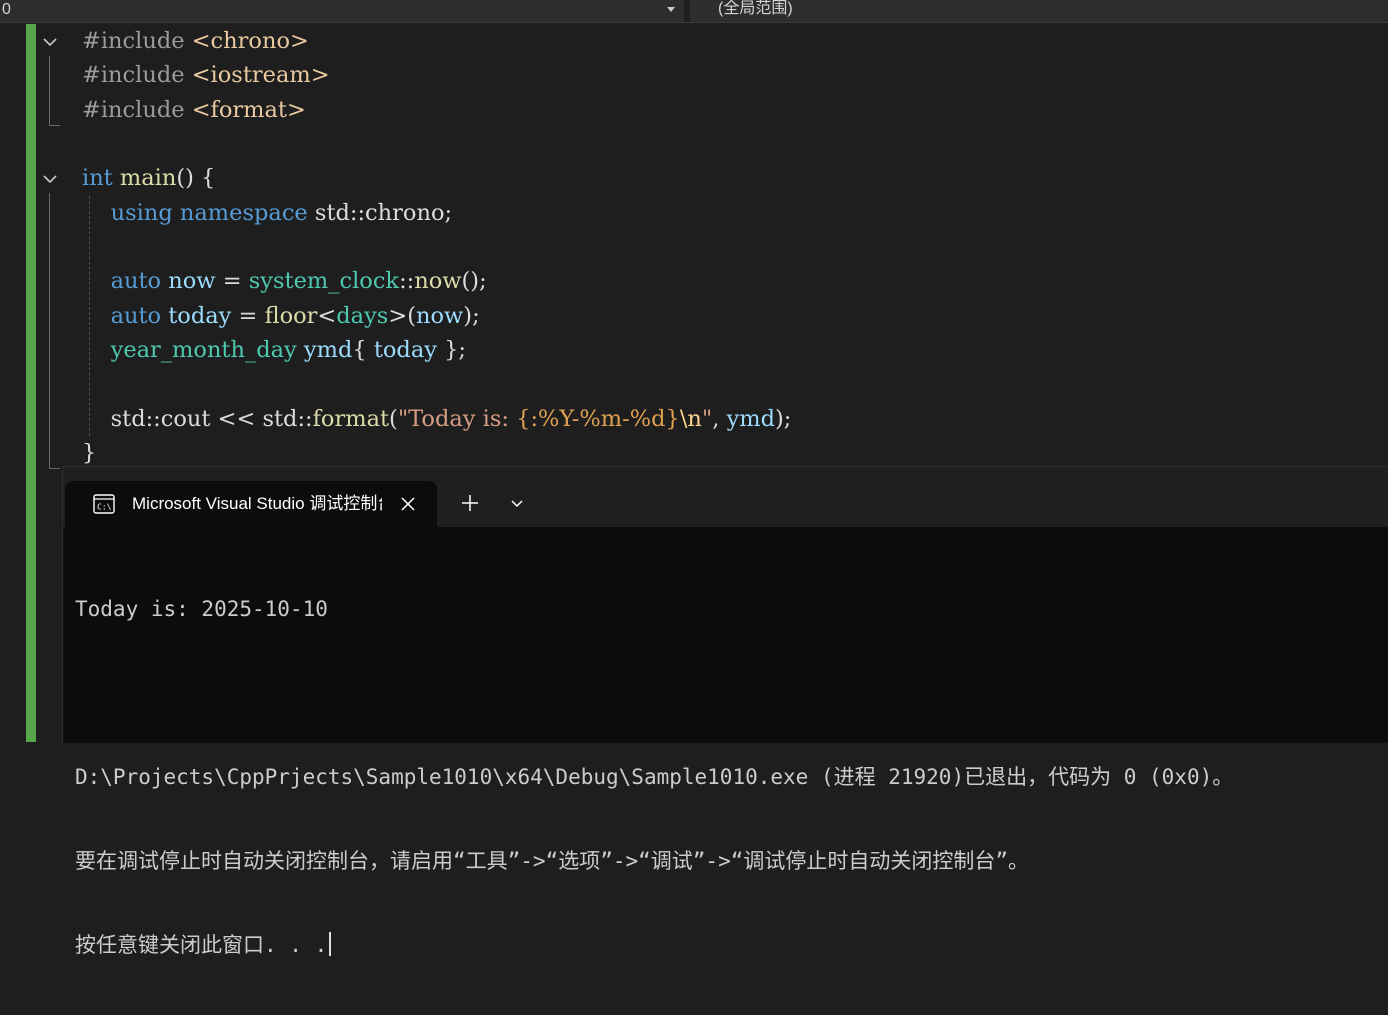  Describe the element at coordinates (6, 9) in the screenshot. I see `project-dropdown-value: 0` at that location.